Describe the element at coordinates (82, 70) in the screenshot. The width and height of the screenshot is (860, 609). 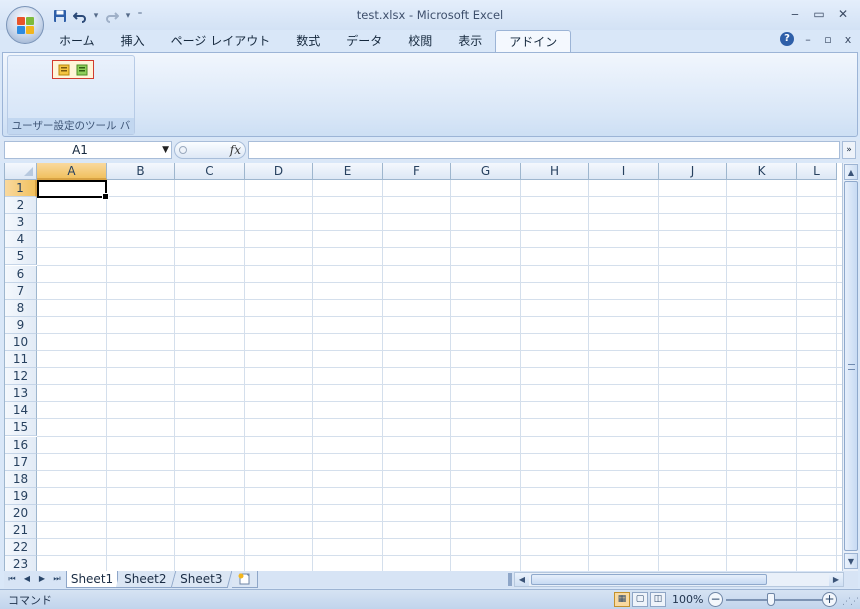
I see `custom-tool-2-icon` at that location.